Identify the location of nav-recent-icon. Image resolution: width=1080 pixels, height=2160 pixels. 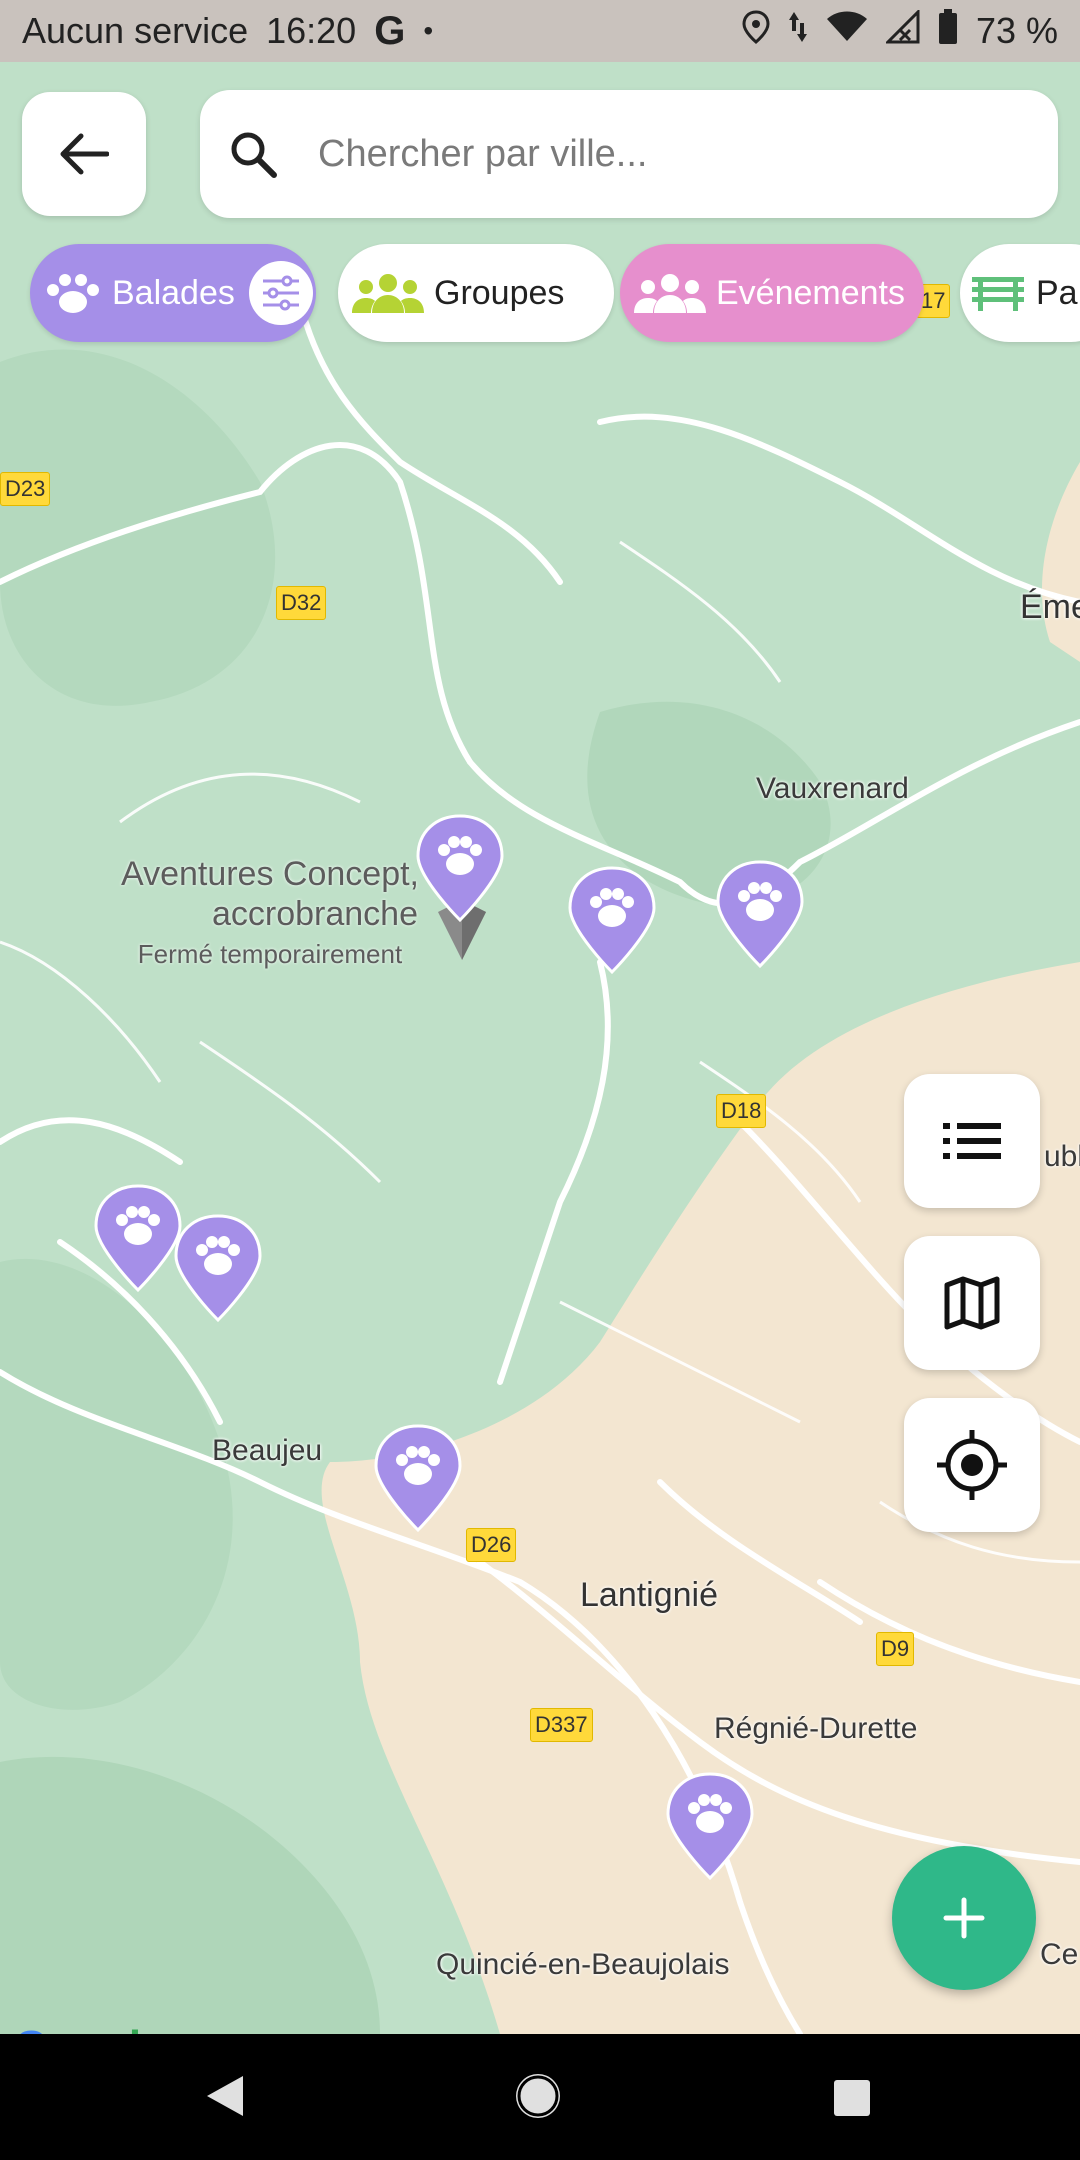
(852, 2098).